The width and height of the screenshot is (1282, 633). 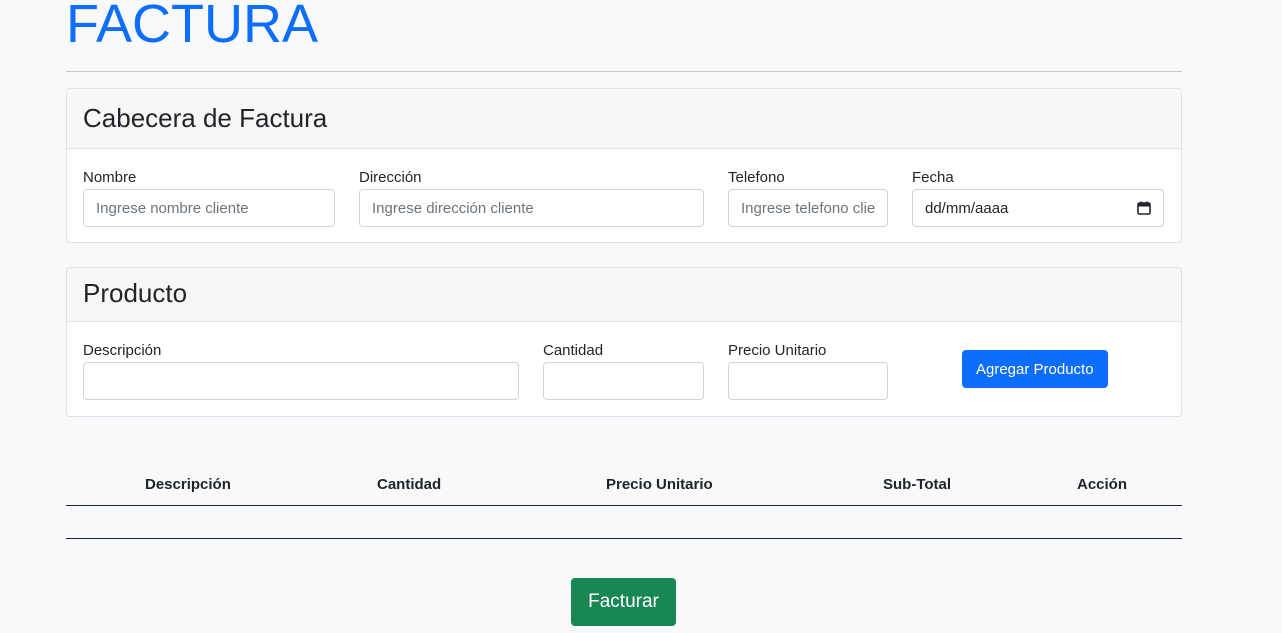 What do you see at coordinates (1144, 208) in the screenshot?
I see `calendar-icon` at bounding box center [1144, 208].